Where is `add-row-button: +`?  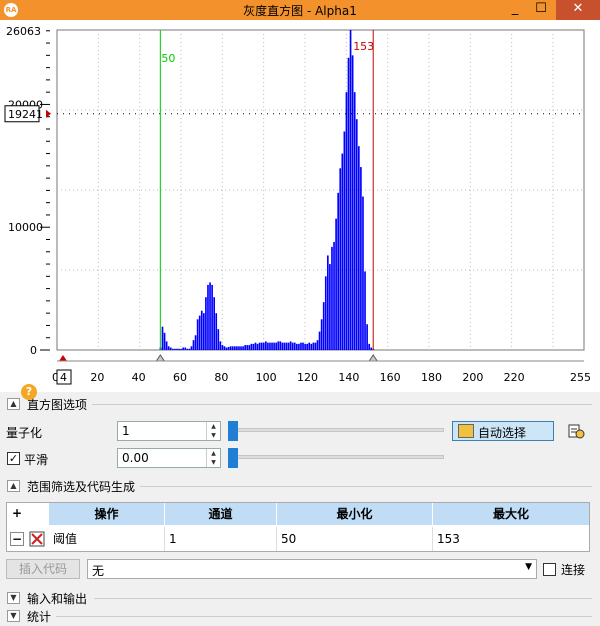
add-row-button: + is located at coordinates (17, 514).